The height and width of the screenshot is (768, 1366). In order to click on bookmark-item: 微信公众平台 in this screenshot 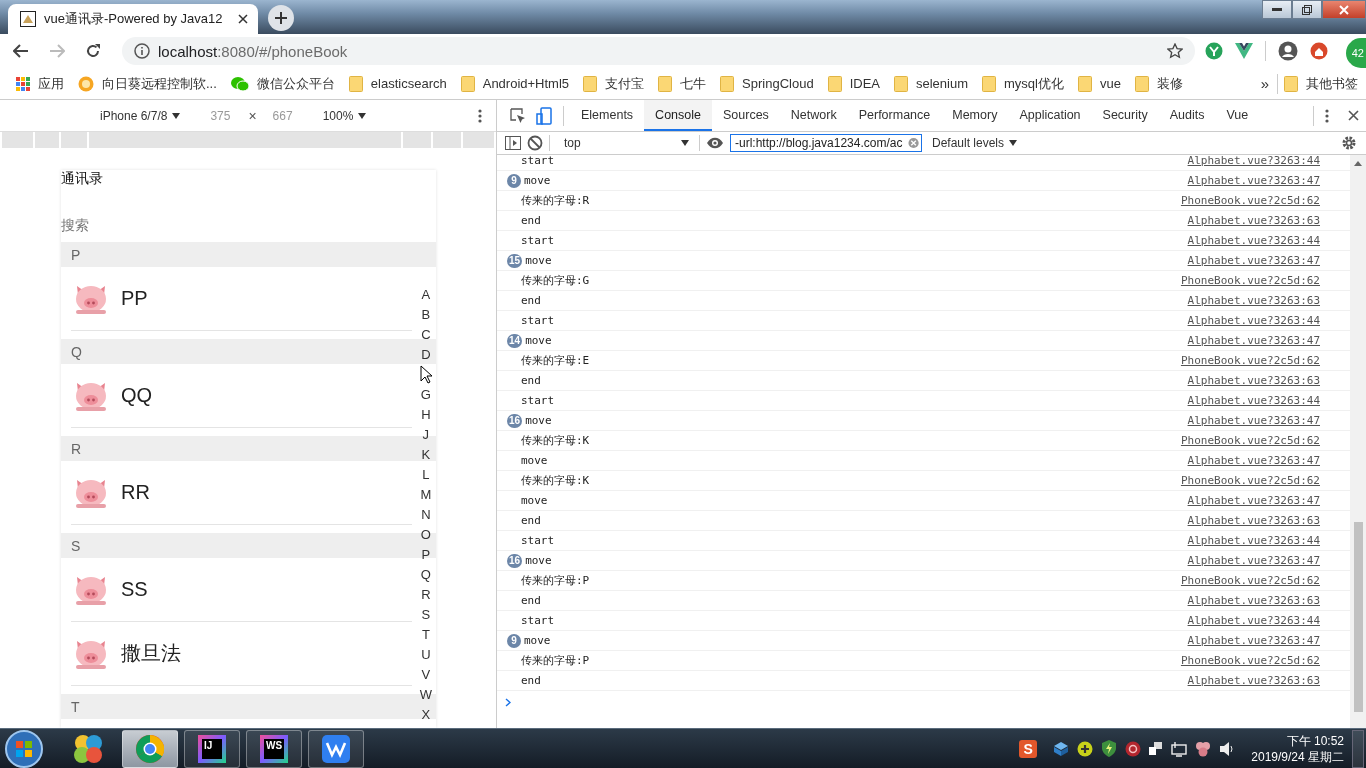, I will do `click(283, 83)`.